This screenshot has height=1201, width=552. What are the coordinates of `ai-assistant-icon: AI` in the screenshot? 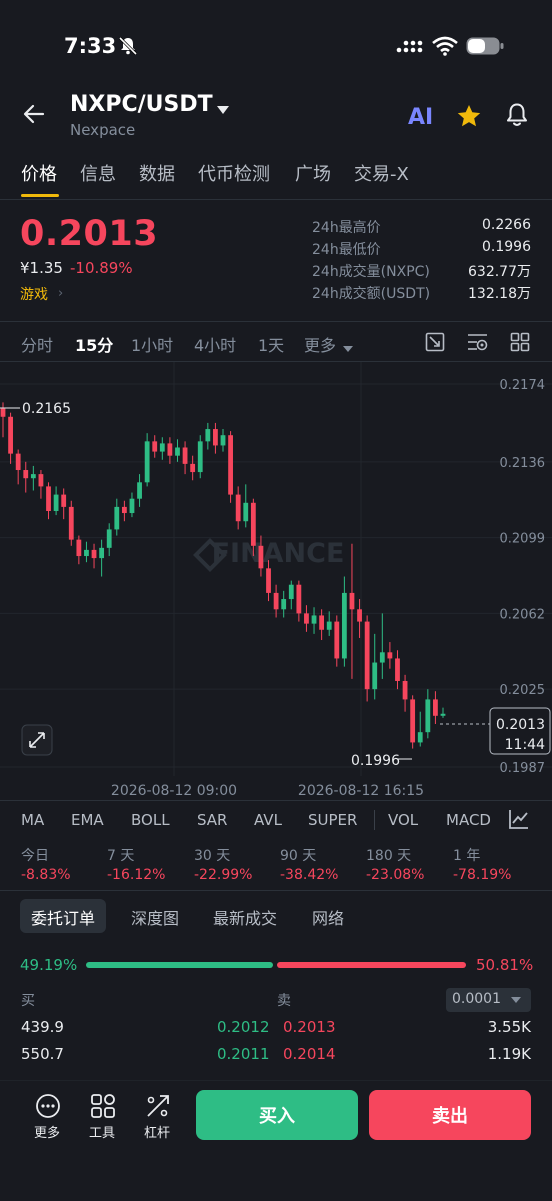 It's located at (420, 117).